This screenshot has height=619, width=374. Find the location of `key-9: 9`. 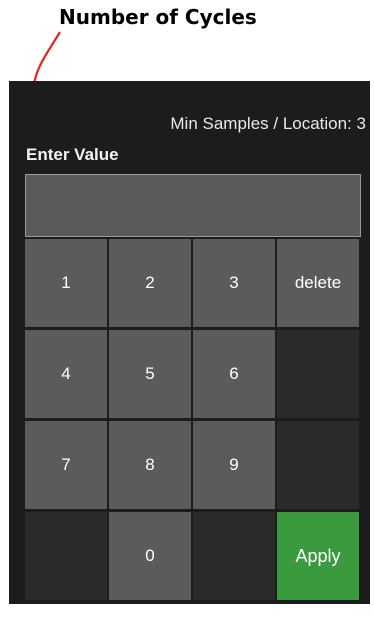

key-9: 9 is located at coordinates (234, 465).